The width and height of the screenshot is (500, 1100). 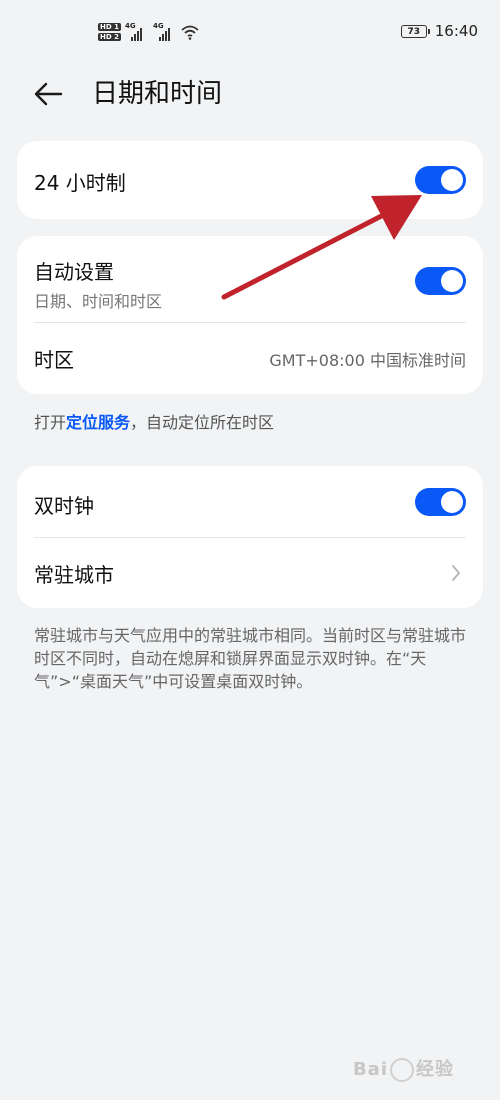 I want to click on arrow-left-icon, so click(x=48, y=94).